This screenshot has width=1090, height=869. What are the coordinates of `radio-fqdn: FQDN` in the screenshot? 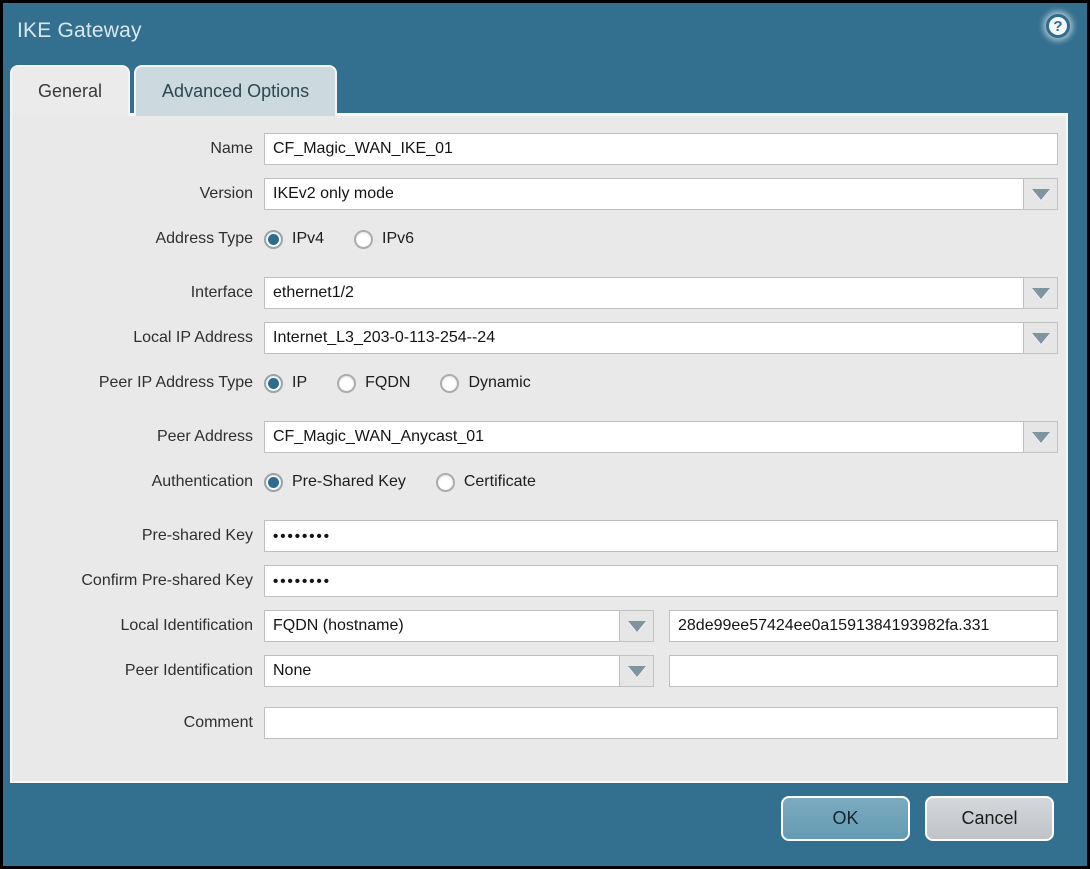 It's located at (374, 383).